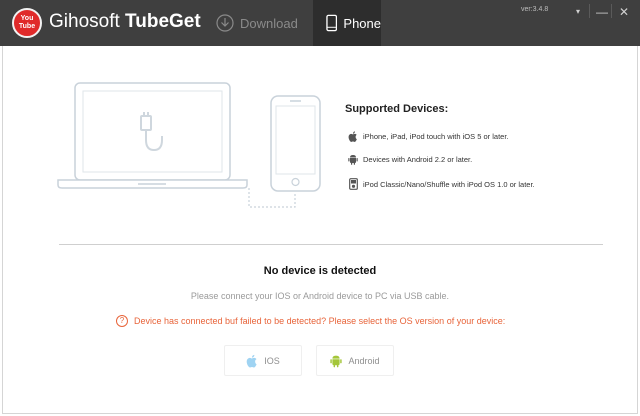  I want to click on minimize-button: —, so click(602, 12).